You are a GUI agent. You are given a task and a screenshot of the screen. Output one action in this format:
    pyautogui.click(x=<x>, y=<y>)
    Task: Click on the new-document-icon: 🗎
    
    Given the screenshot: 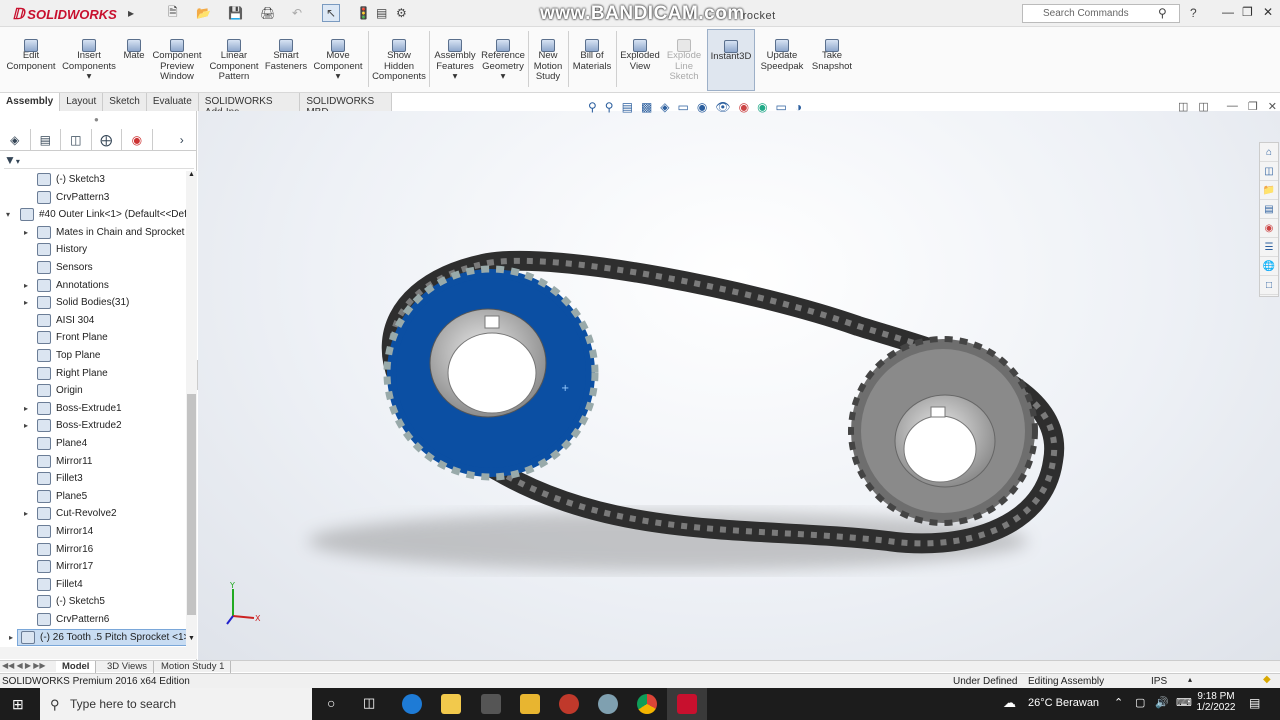 What is the action you would take?
    pyautogui.click(x=173, y=13)
    